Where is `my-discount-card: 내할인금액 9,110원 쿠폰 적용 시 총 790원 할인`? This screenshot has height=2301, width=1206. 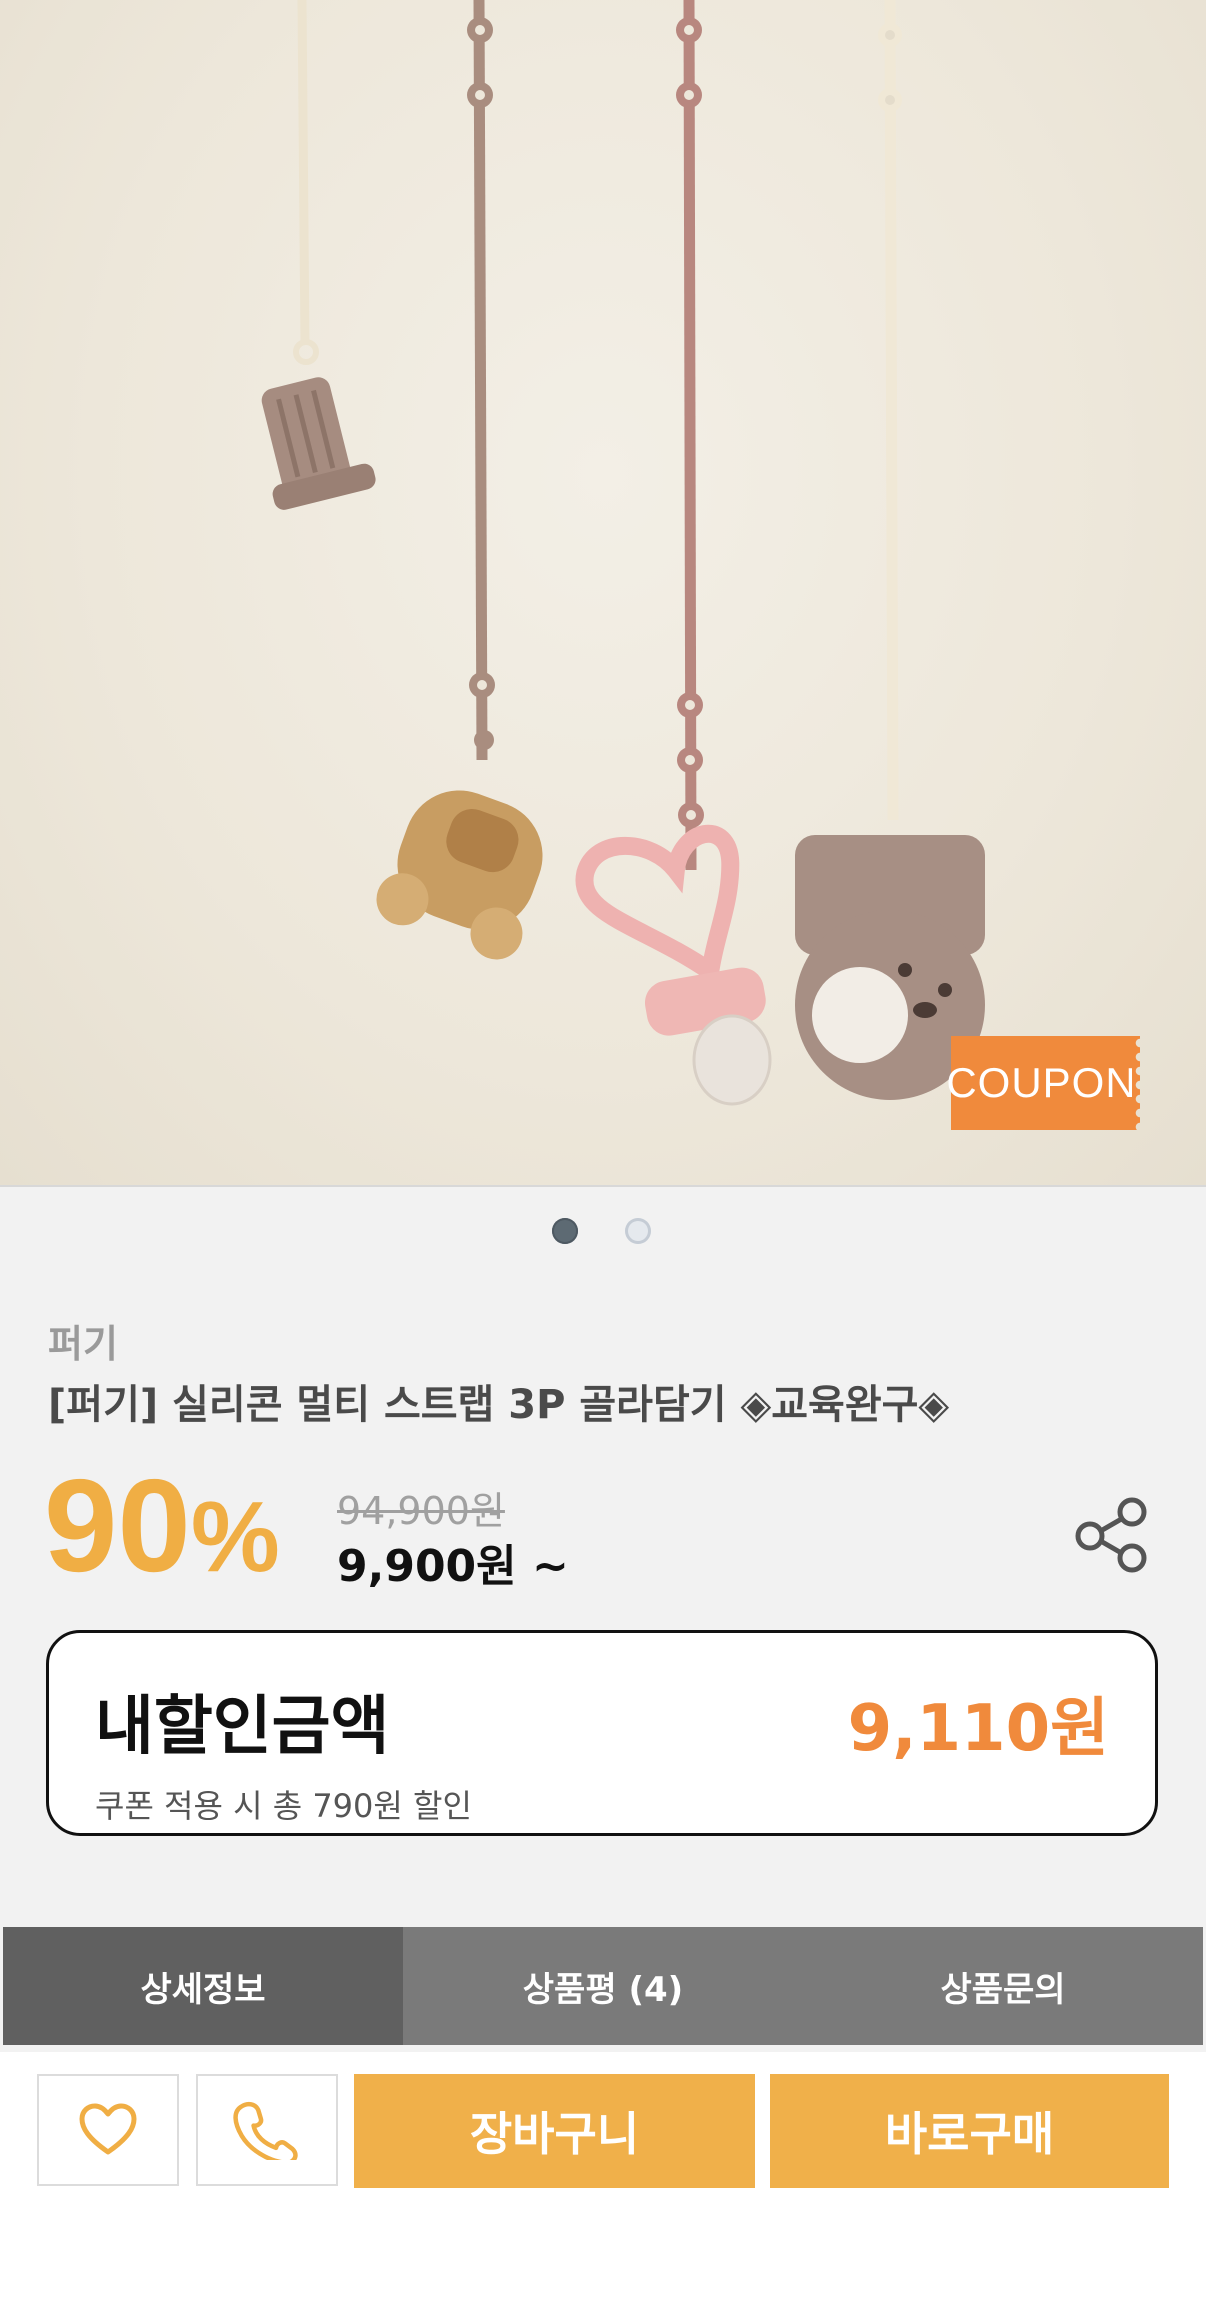 my-discount-card: 내할인금액 9,110원 쿠폰 적용 시 총 790원 할인 is located at coordinates (602, 1733).